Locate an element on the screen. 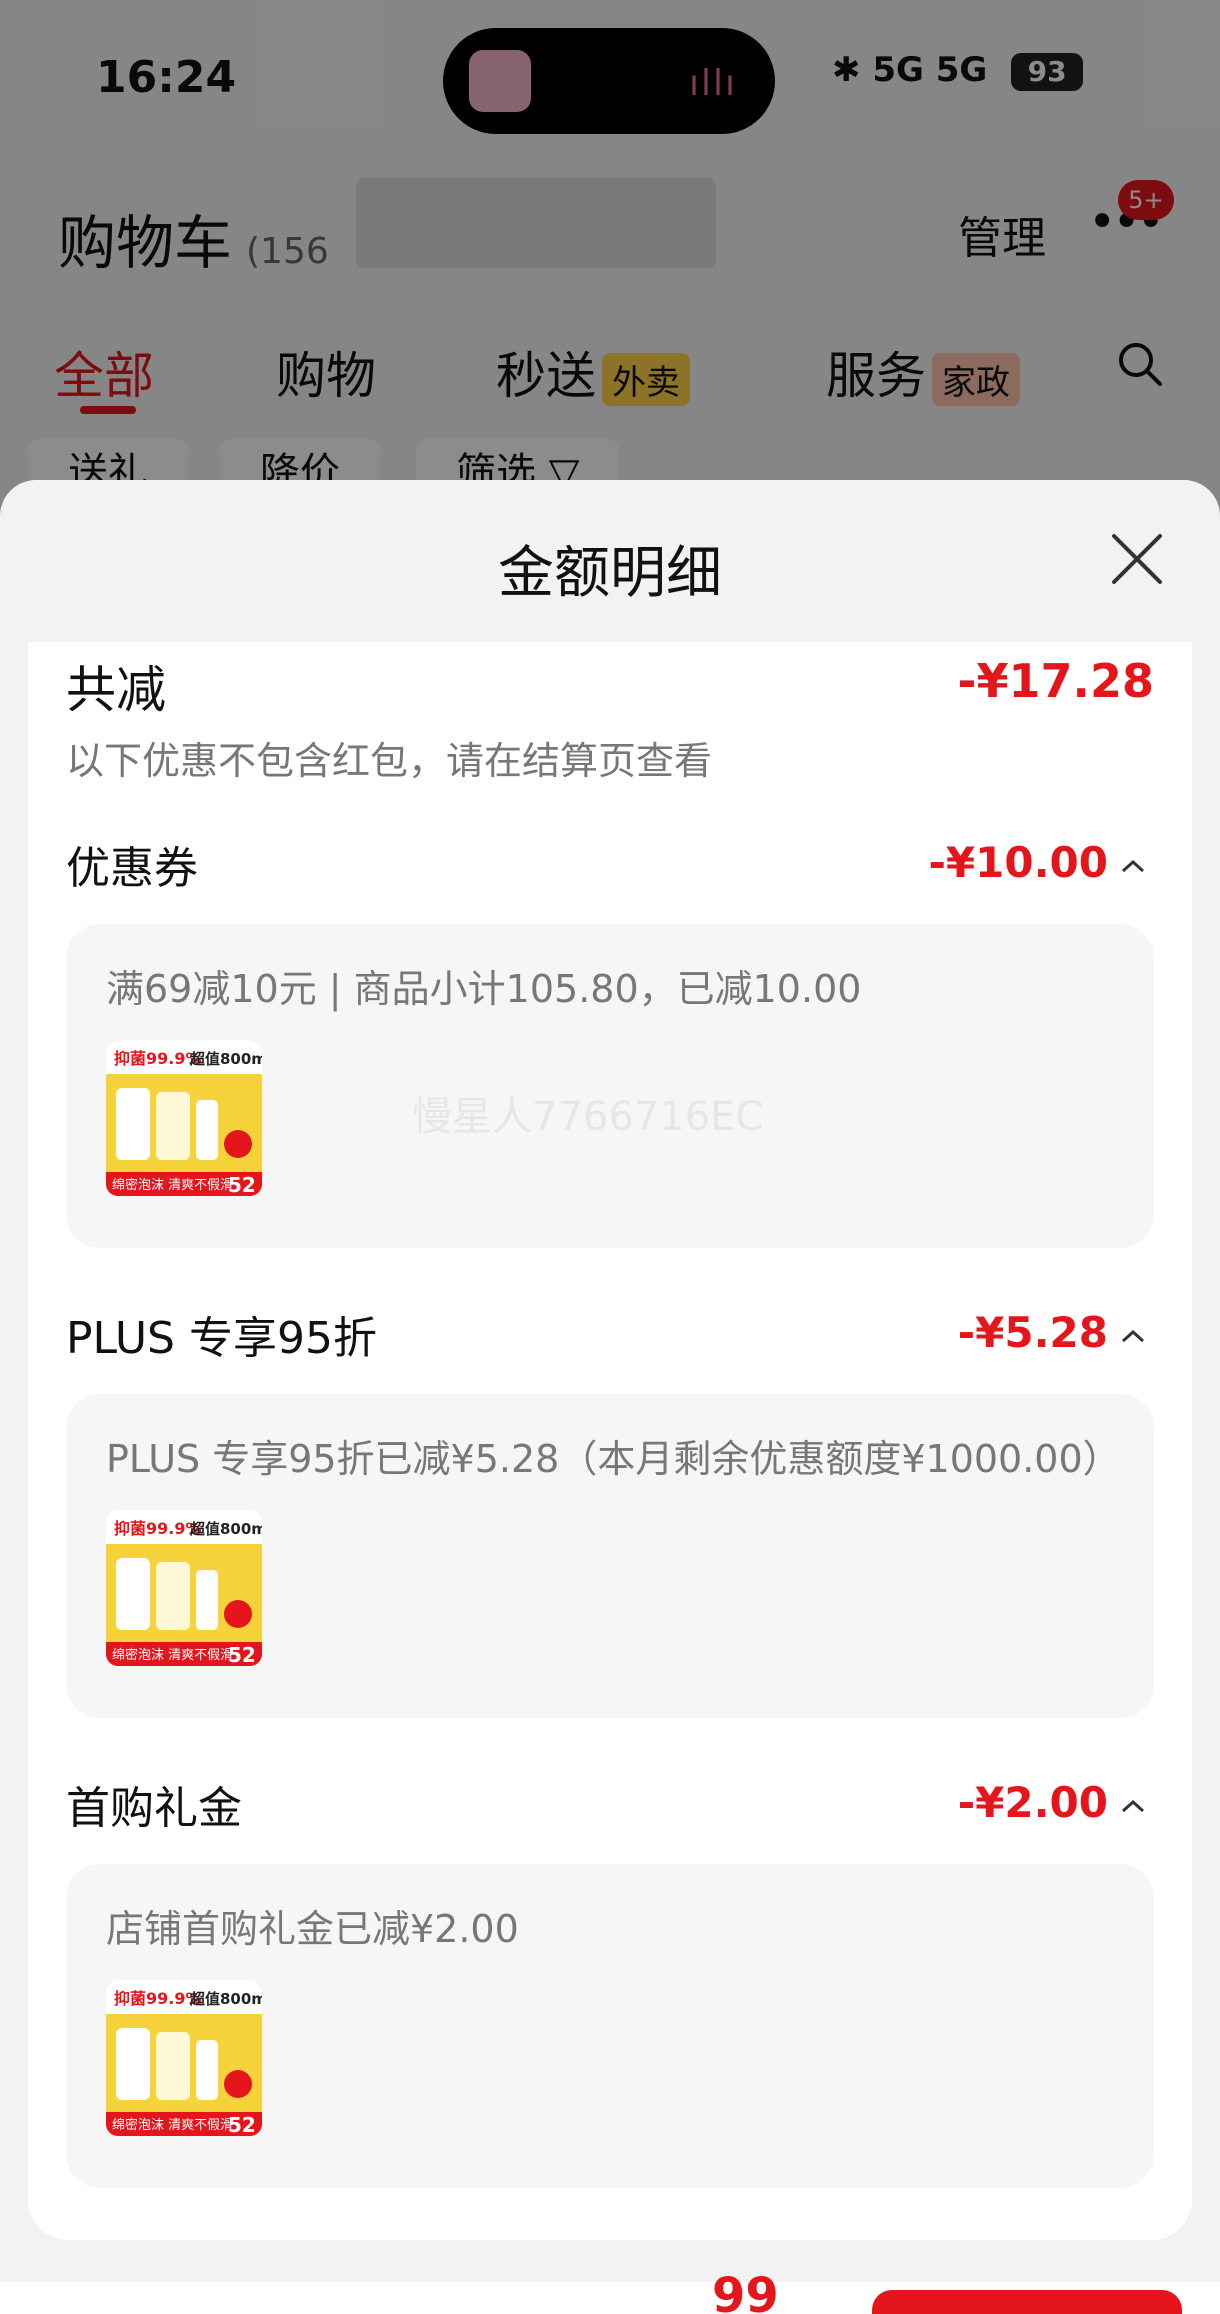 The width and height of the screenshot is (1220, 2314). first-purchase-detail-text: 店铺首购礼金已减¥2.00 is located at coordinates (312, 1929).